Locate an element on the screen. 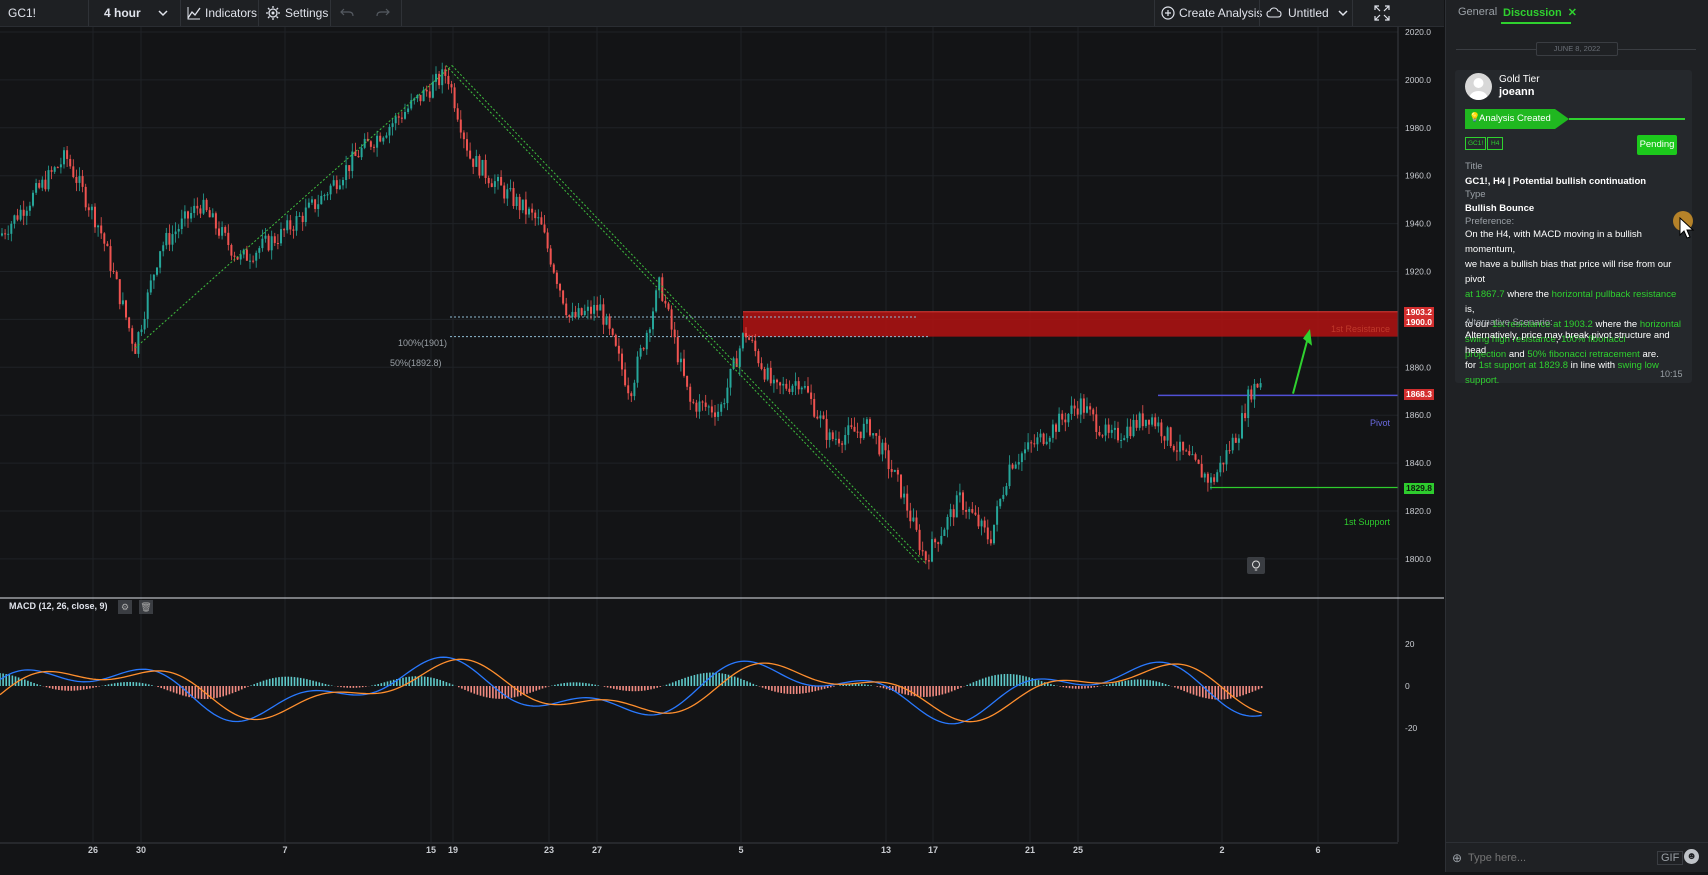  date-axis-label: 27 is located at coordinates (597, 850).